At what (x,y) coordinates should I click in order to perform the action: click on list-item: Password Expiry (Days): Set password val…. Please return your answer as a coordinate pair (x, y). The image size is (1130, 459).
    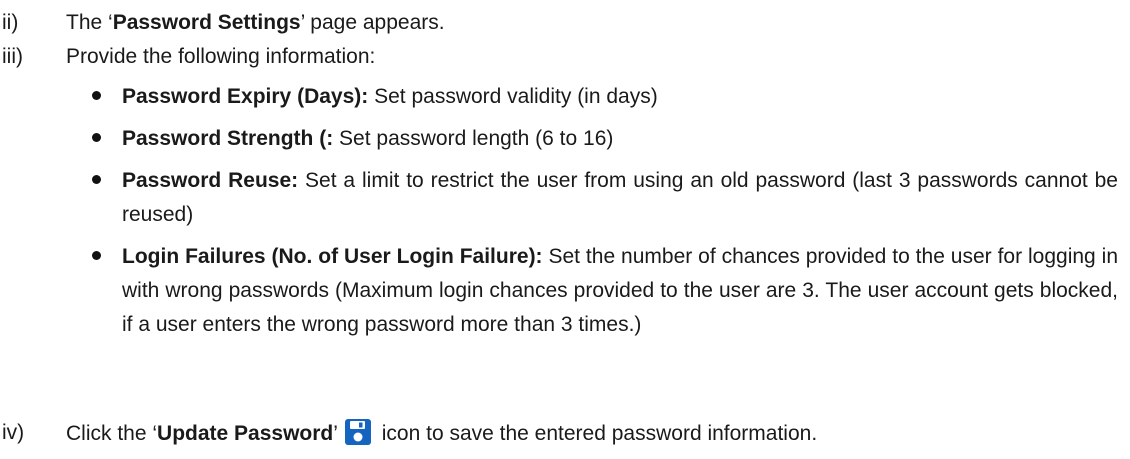
    Looking at the image, I should click on (603, 97).